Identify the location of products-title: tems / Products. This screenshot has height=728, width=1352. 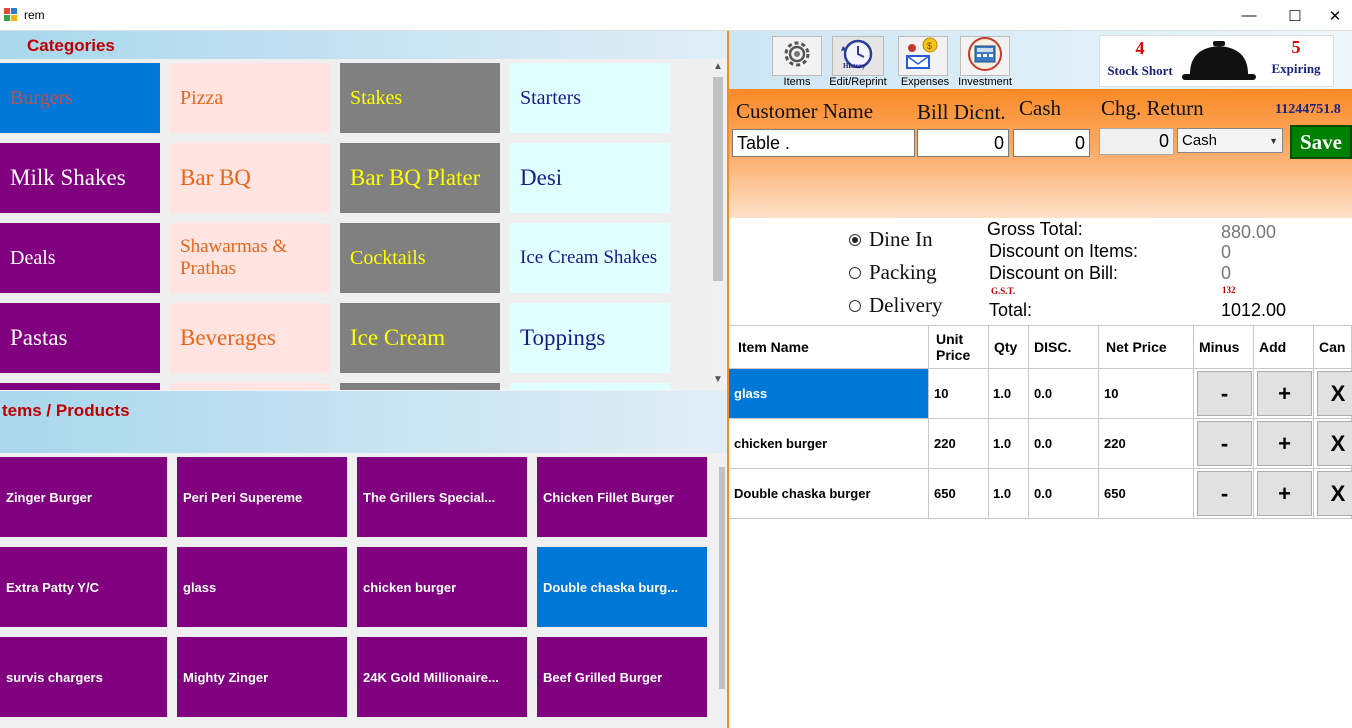
(66, 410).